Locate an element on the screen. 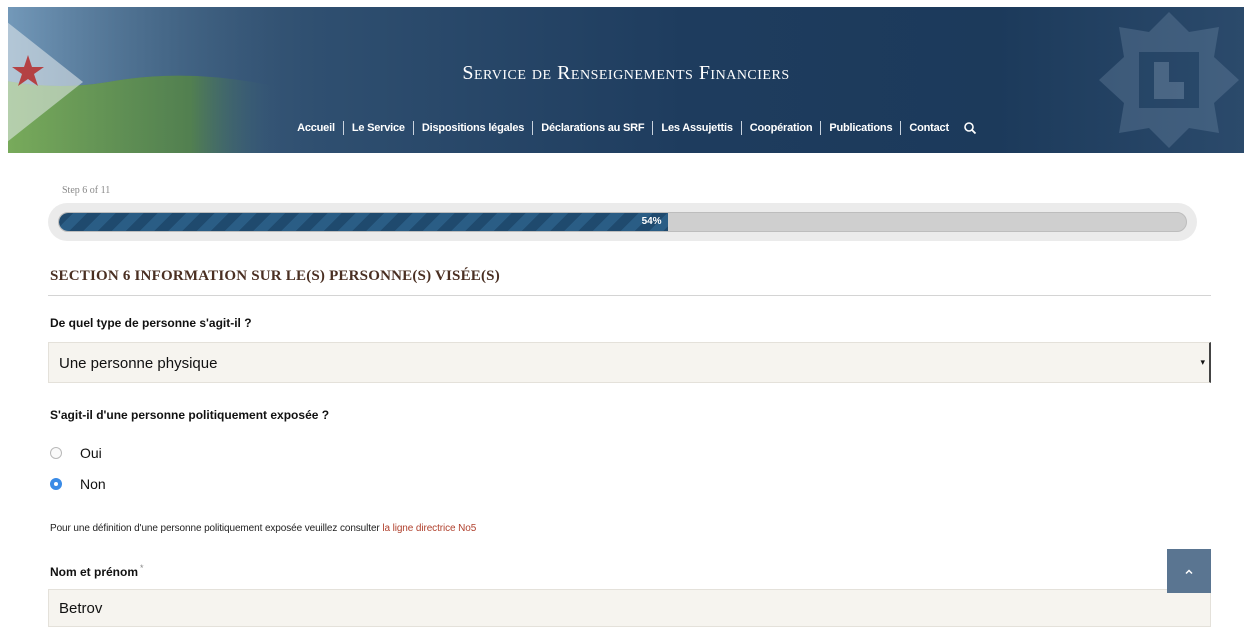 This screenshot has width=1244, height=632. person-type-selected: Une personne physique is located at coordinates (138, 363).